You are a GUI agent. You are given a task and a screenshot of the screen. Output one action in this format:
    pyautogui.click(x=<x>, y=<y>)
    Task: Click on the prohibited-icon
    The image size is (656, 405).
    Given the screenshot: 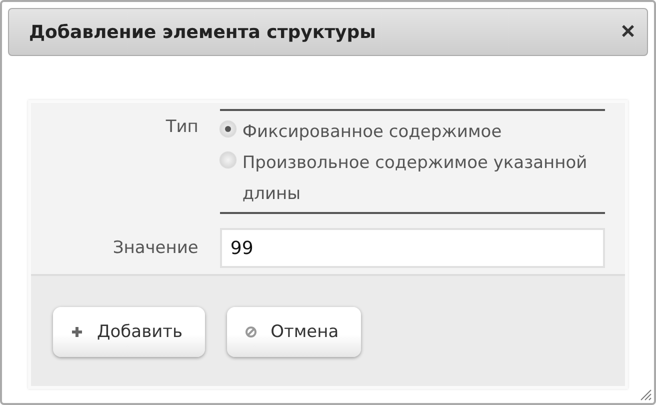 What is the action you would take?
    pyautogui.click(x=250, y=332)
    